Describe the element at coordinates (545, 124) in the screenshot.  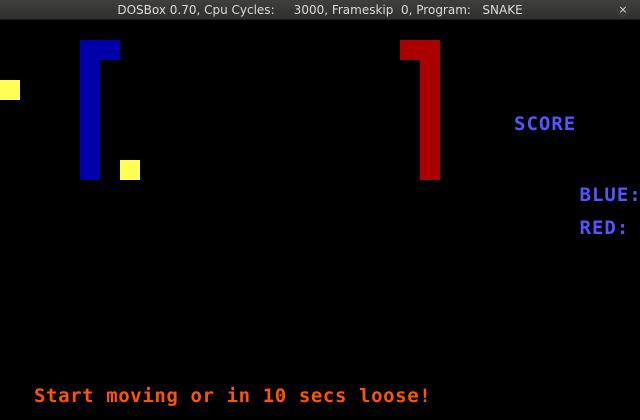
I see `score-title: SCORE` at that location.